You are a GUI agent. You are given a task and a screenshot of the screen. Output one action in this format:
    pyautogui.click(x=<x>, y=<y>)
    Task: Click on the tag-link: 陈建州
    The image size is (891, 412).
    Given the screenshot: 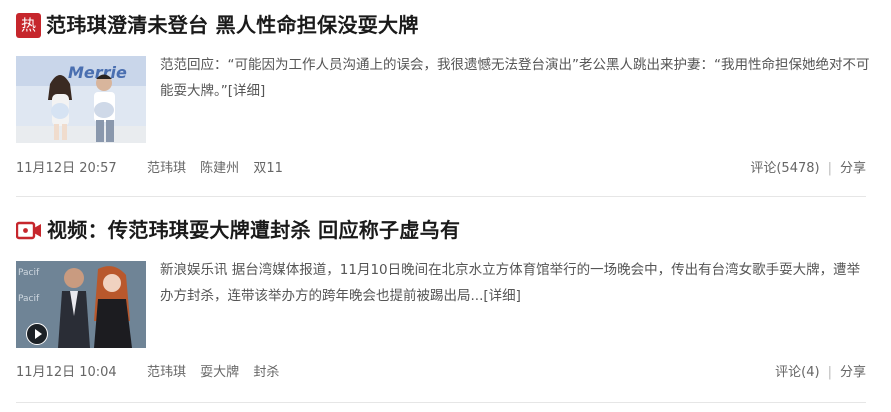 What is the action you would take?
    pyautogui.click(x=219, y=168)
    